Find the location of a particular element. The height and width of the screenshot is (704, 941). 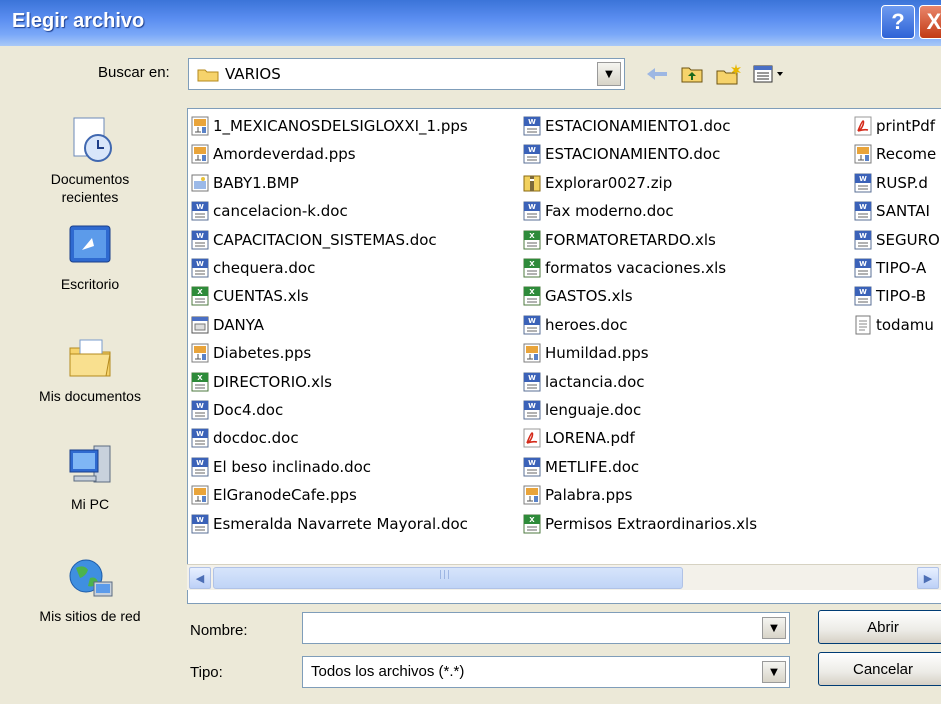

file-item: W TIPO-A is located at coordinates (889, 268).